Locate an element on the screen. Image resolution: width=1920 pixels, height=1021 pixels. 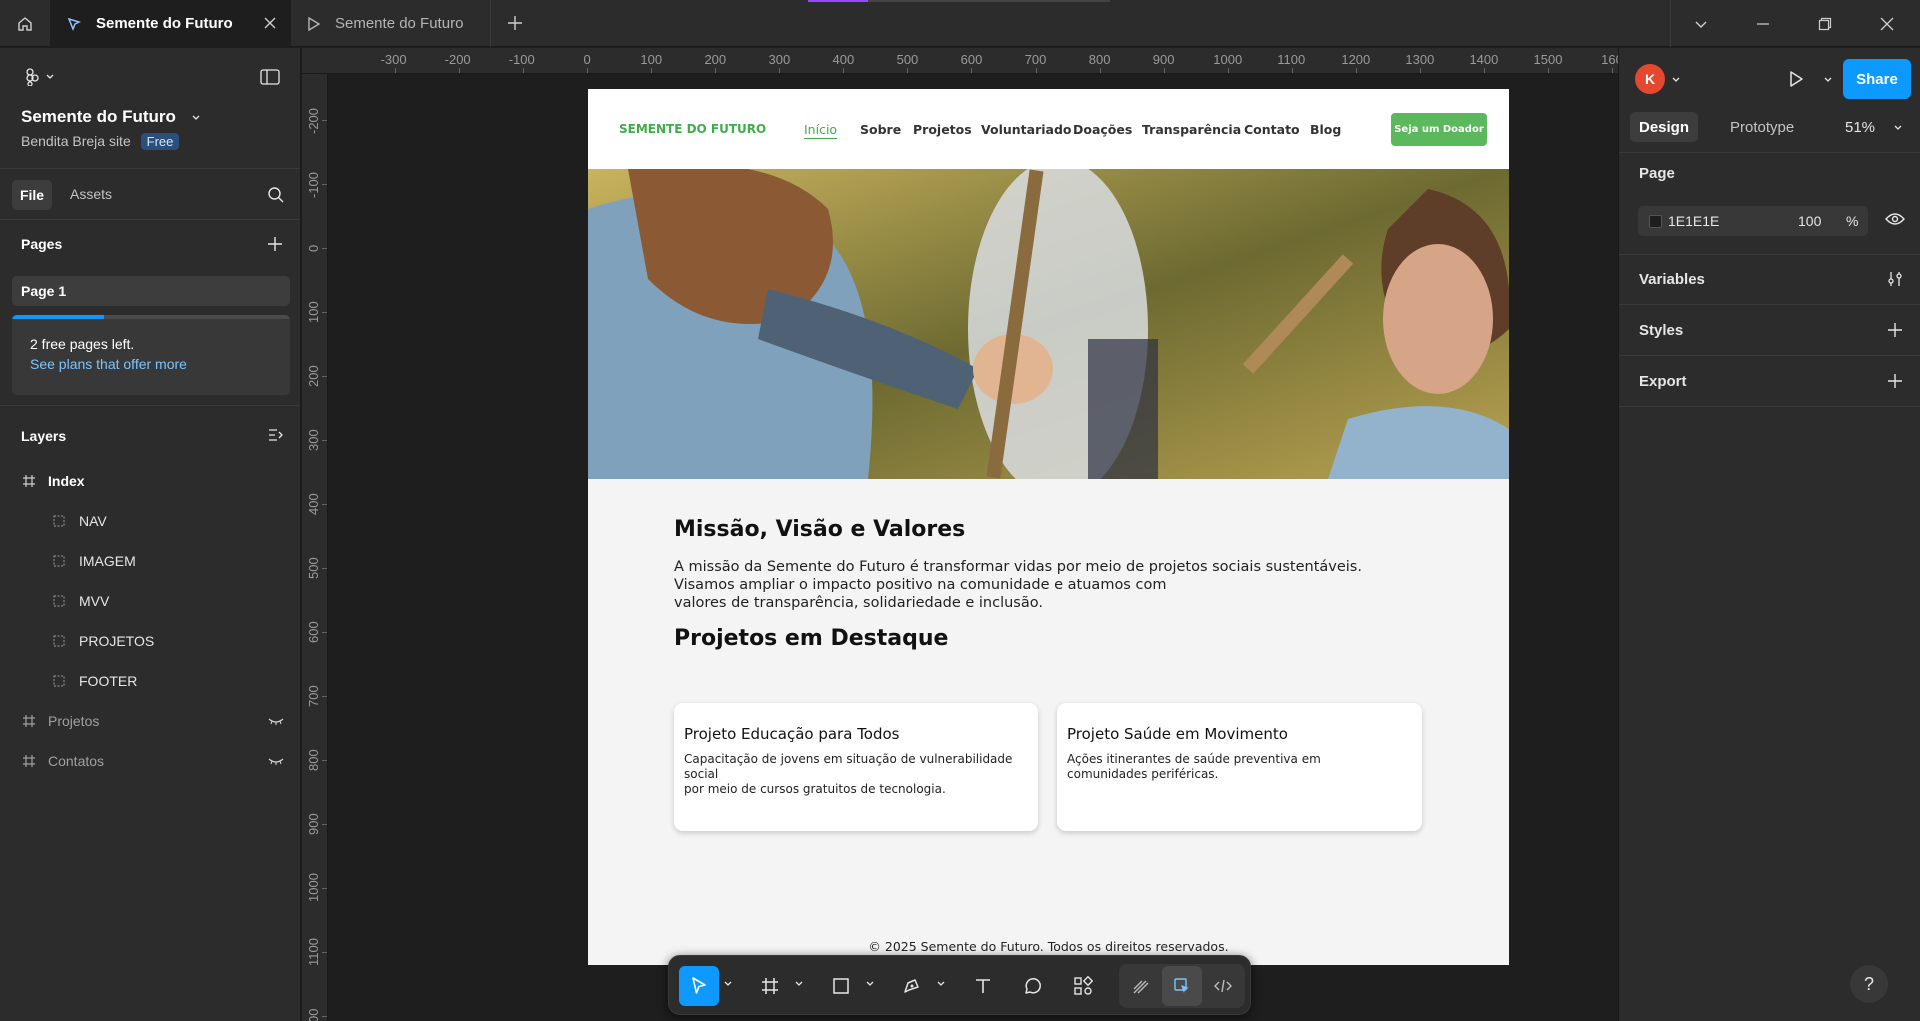
pen-tool-button is located at coordinates (912, 986).